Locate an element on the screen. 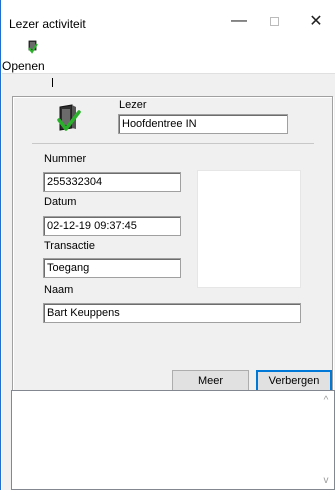  maximize-button is located at coordinates (274, 21).